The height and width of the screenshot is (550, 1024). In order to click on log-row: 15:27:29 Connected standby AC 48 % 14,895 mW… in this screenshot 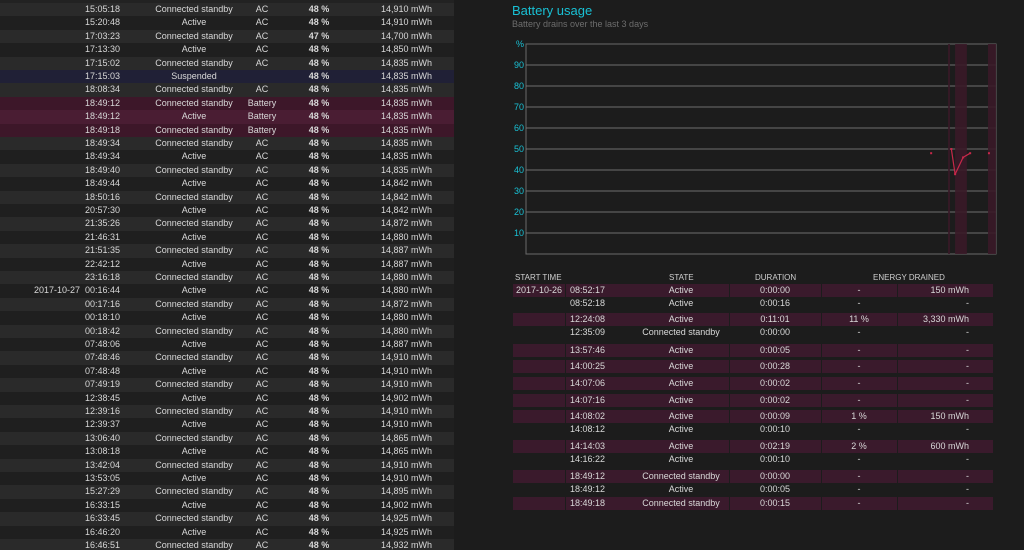, I will do `click(227, 492)`.